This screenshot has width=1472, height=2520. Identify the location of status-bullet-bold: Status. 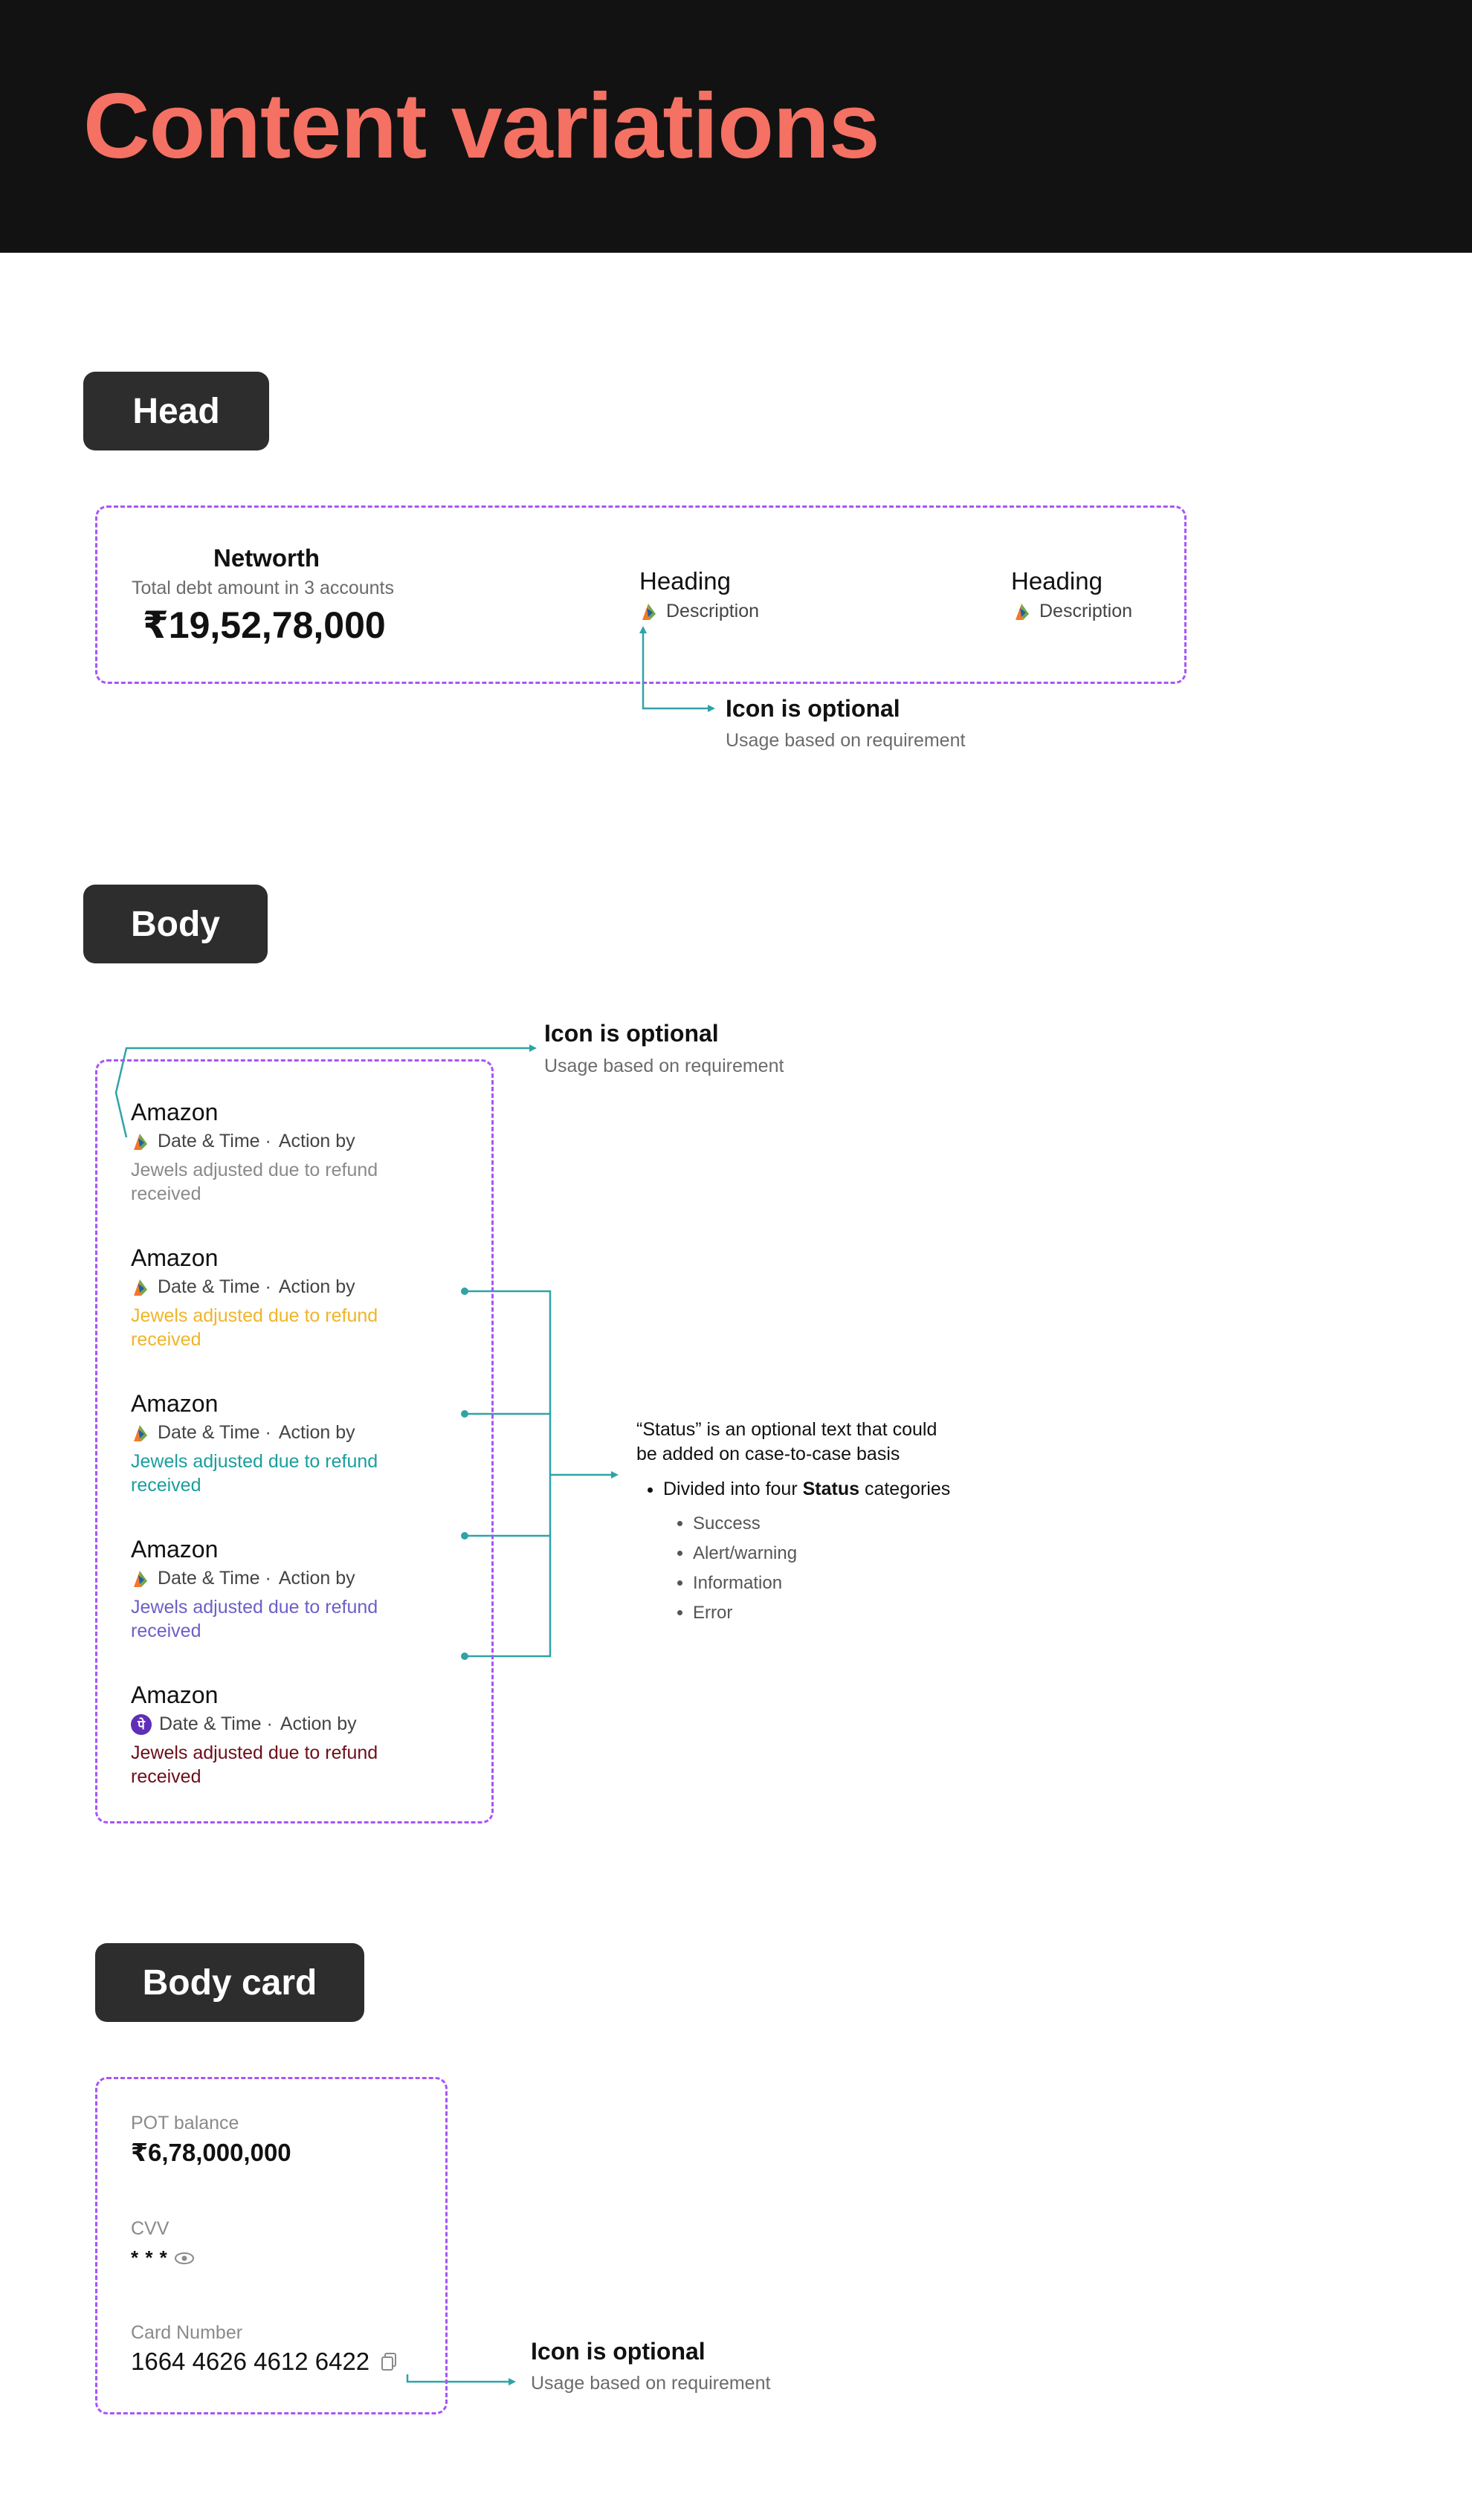
(831, 1489).